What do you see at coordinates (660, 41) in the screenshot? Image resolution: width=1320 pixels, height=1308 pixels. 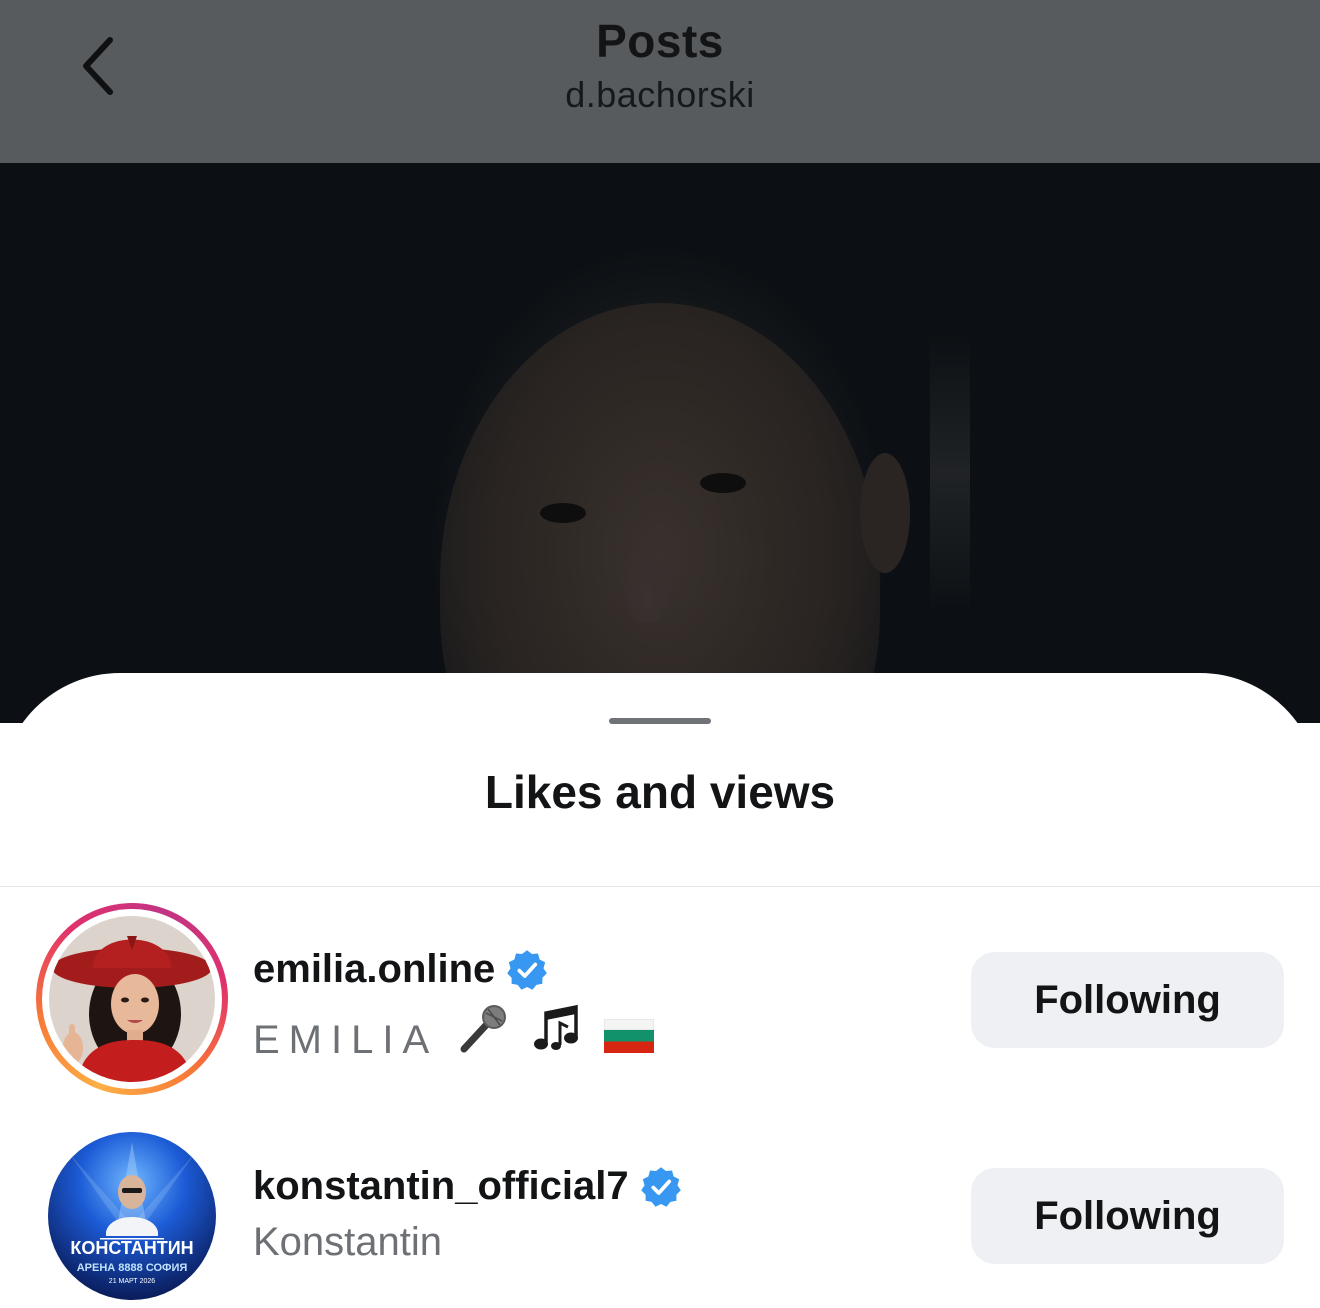 I see `page-title: Posts` at bounding box center [660, 41].